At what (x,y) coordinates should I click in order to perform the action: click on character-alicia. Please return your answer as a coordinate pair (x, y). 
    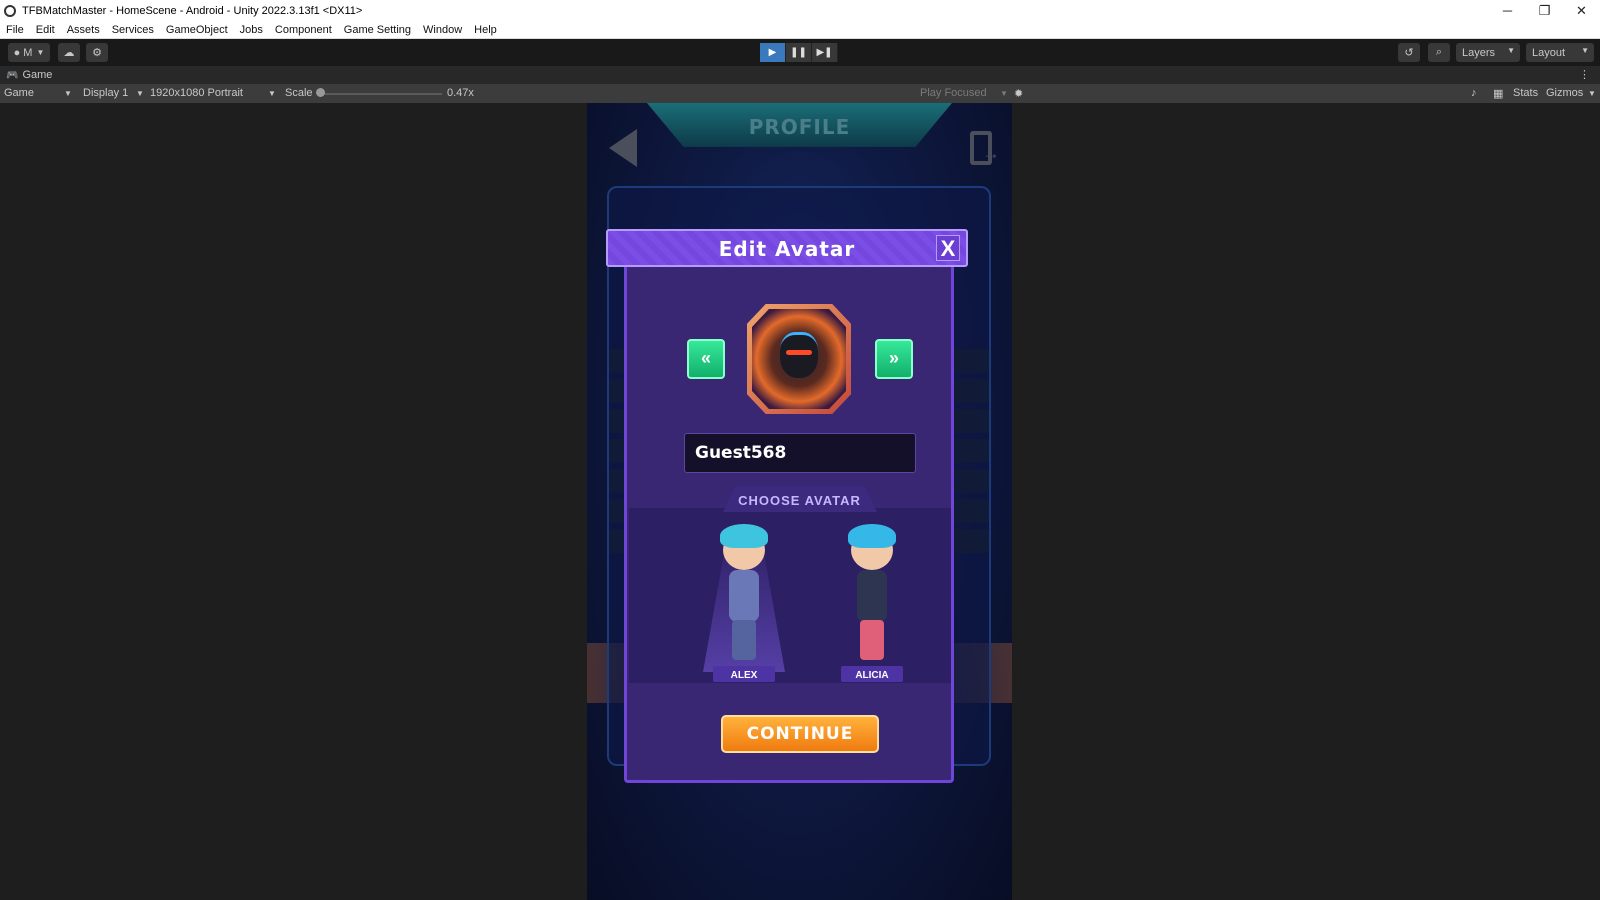
    Looking at the image, I should click on (872, 598).